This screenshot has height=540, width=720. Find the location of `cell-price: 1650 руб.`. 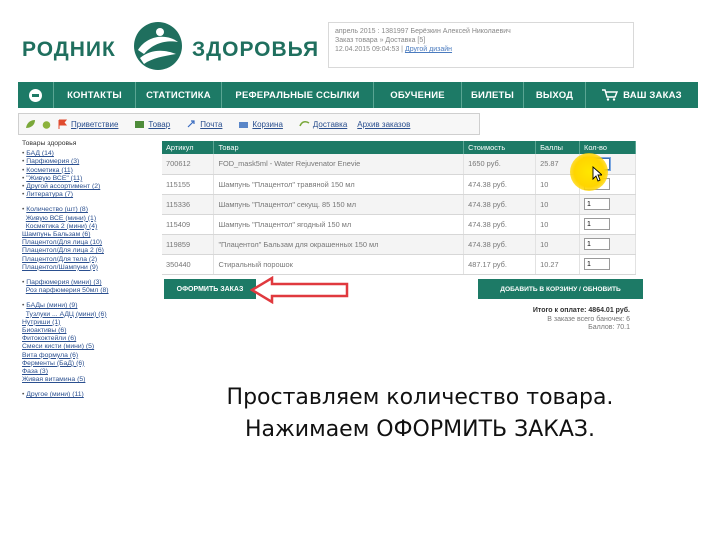

cell-price: 1650 руб. is located at coordinates (500, 164).